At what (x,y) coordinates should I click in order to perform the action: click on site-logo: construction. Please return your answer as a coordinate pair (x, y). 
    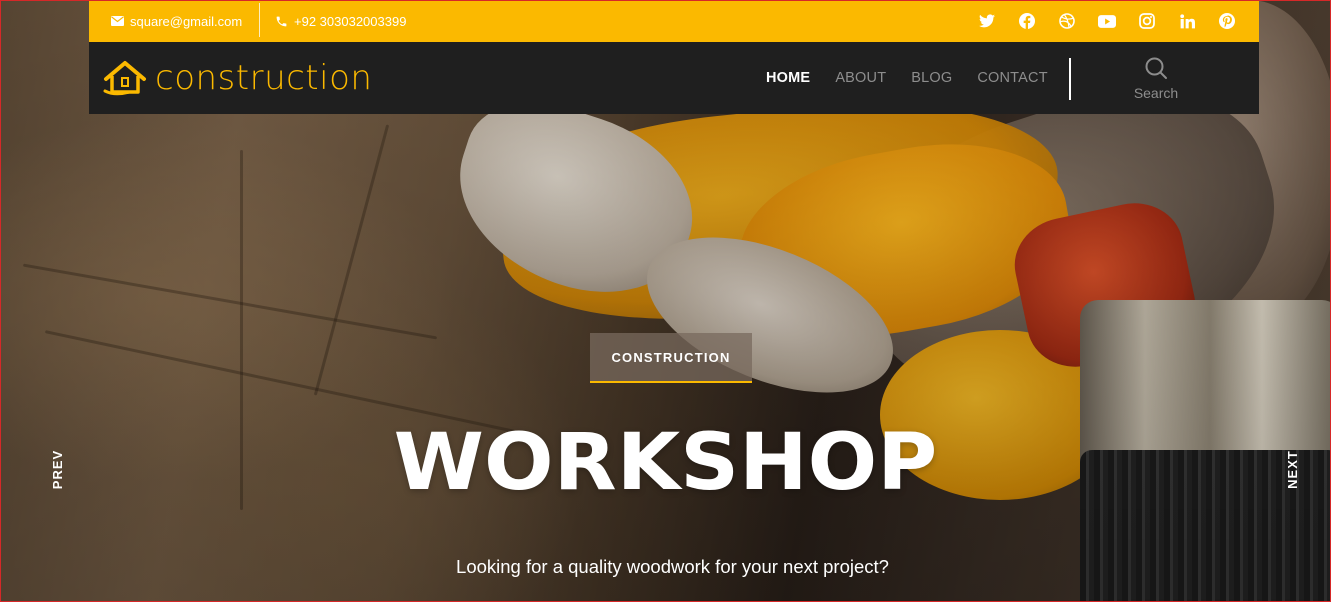
    Looking at the image, I should click on (237, 78).